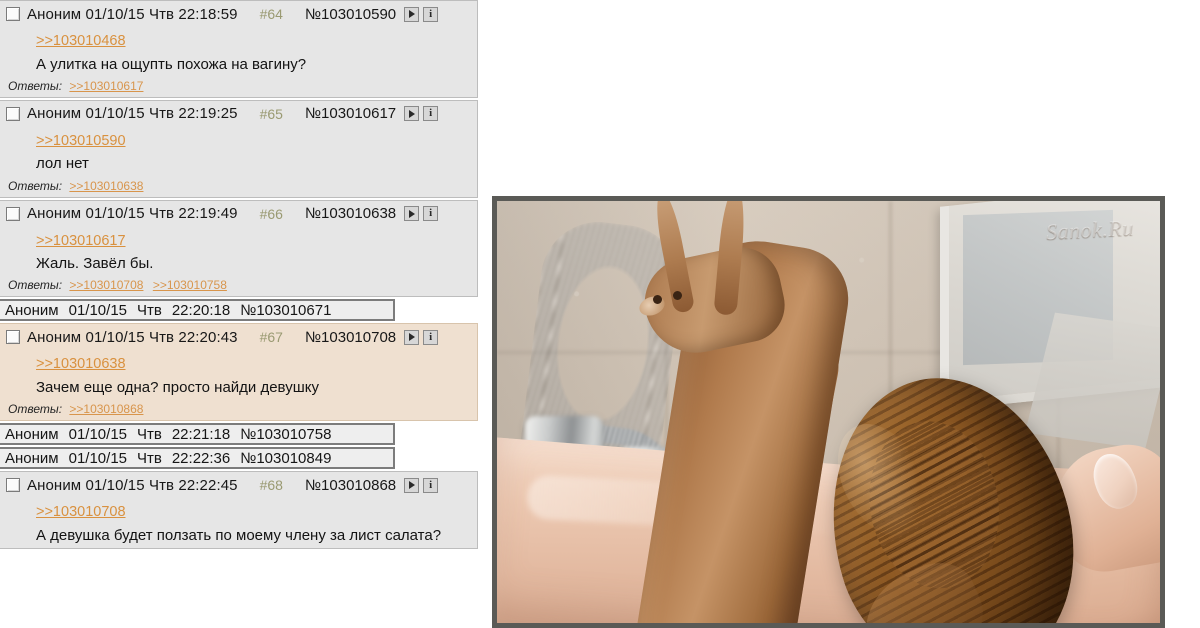  What do you see at coordinates (208, 214) in the screenshot?
I see `post-time: 22:19:49` at bounding box center [208, 214].